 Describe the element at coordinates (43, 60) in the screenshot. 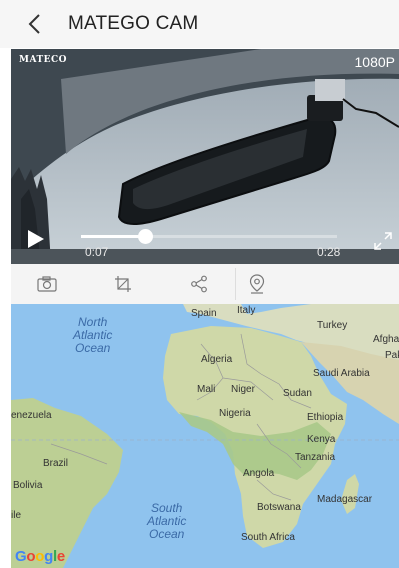

I see `camera-logo: MATECO` at that location.